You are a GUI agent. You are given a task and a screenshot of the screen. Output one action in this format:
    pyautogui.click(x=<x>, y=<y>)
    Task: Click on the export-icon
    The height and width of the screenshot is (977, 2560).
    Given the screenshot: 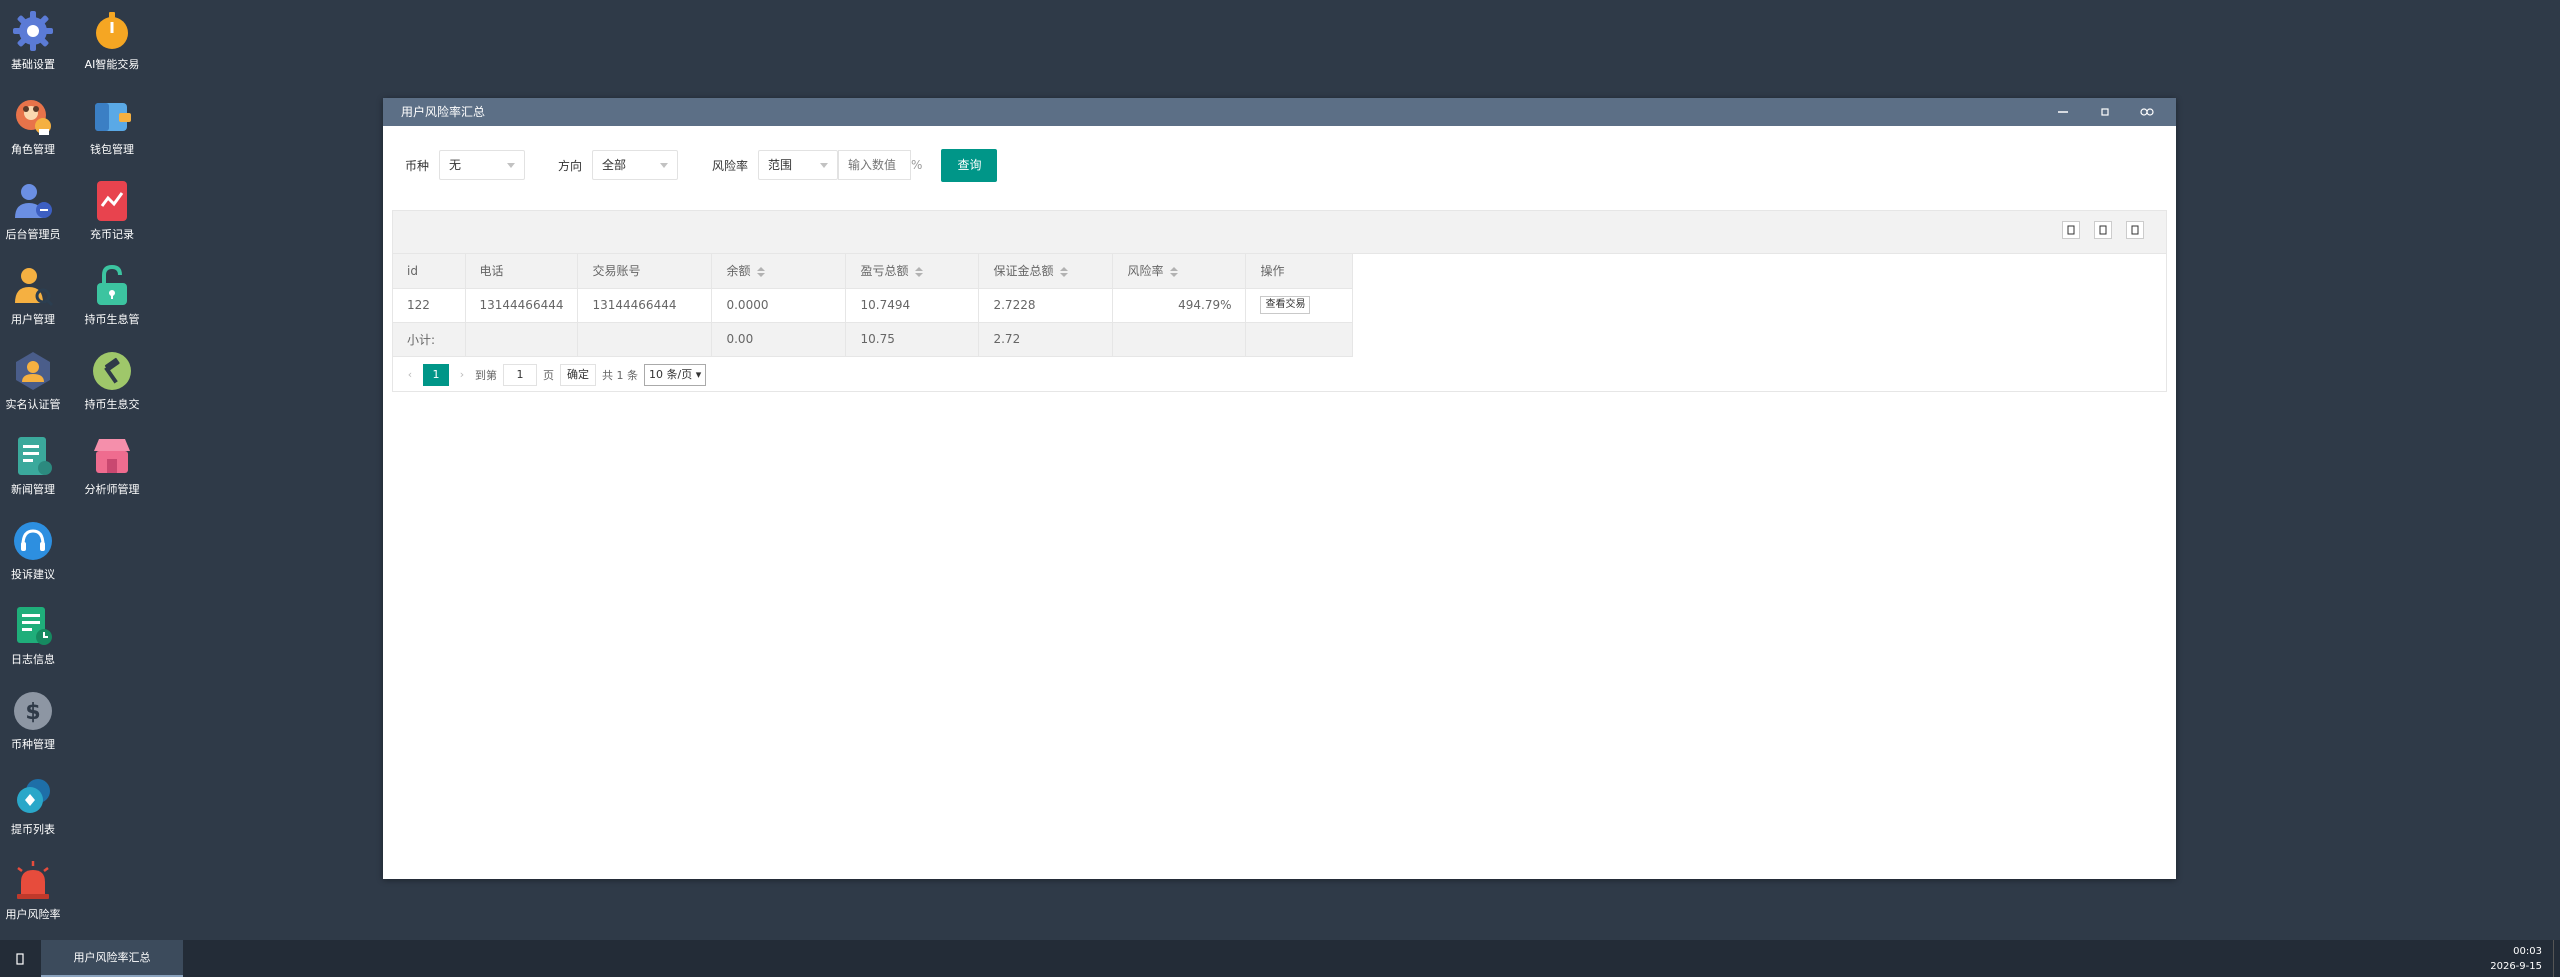 What is the action you would take?
    pyautogui.click(x=2103, y=230)
    